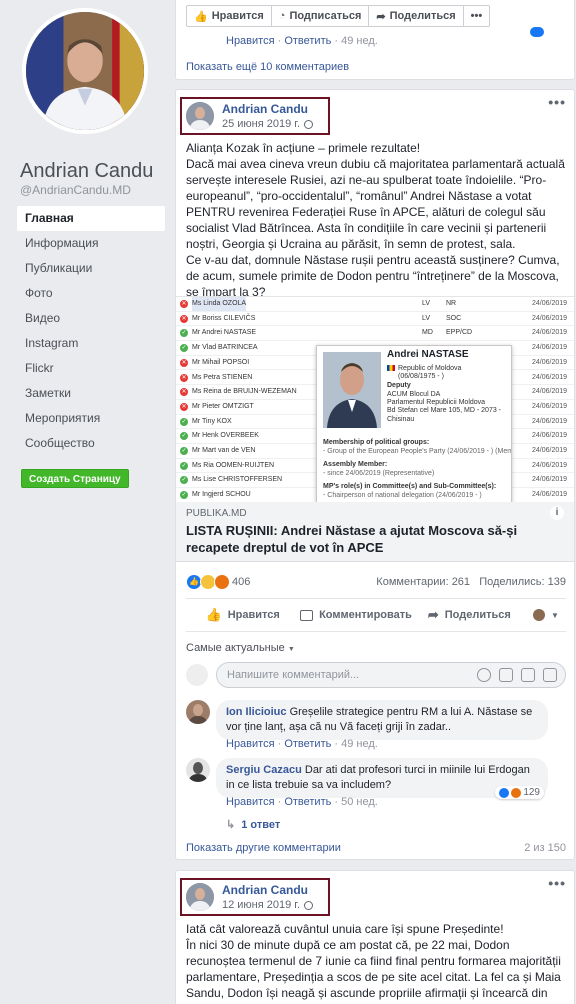  Describe the element at coordinates (291, 649) in the screenshot. I see `chevron-down-icon: ▼` at that location.